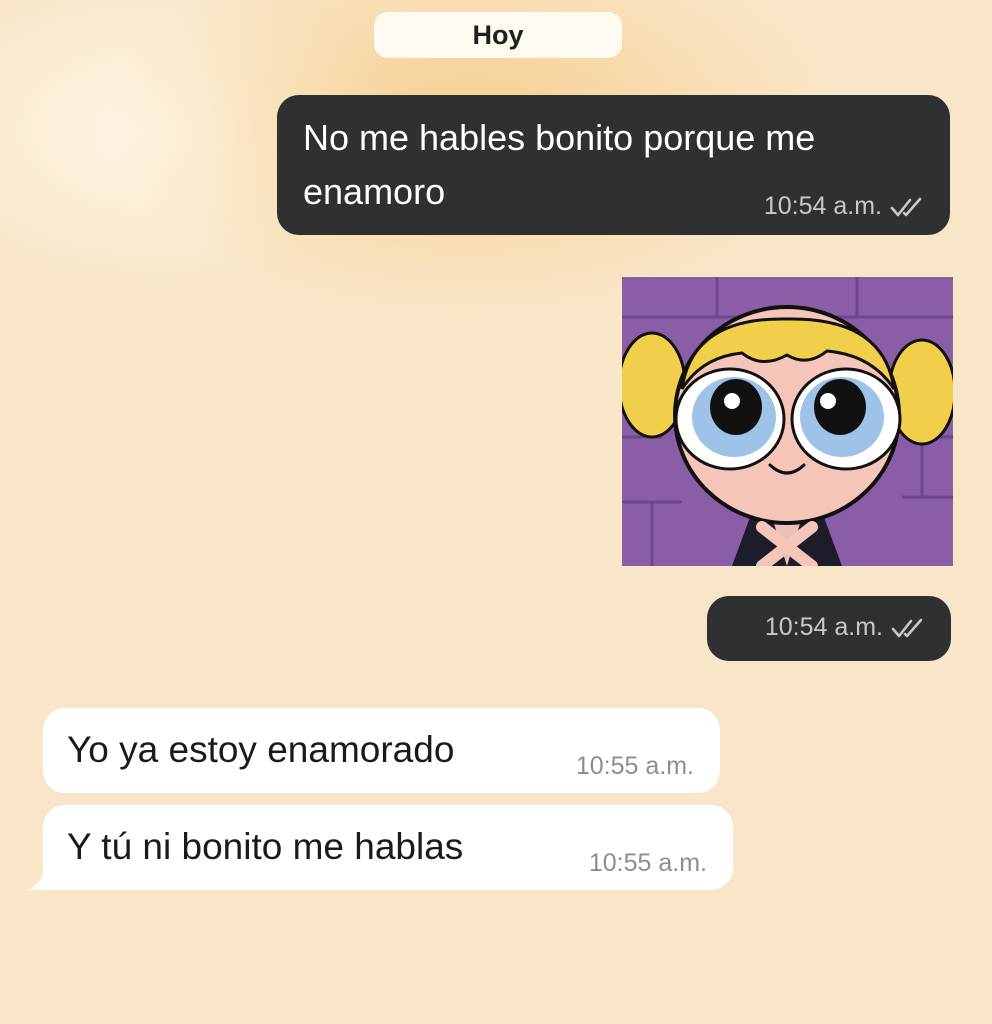 The height and width of the screenshot is (1024, 992). I want to click on date-divider: Hoy, so click(498, 35).